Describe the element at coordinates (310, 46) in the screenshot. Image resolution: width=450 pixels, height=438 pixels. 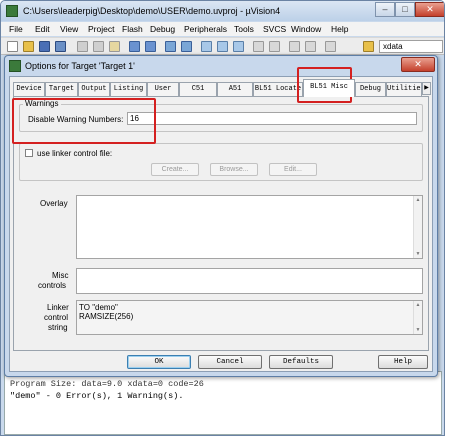
I see `uncomment-icon` at that location.